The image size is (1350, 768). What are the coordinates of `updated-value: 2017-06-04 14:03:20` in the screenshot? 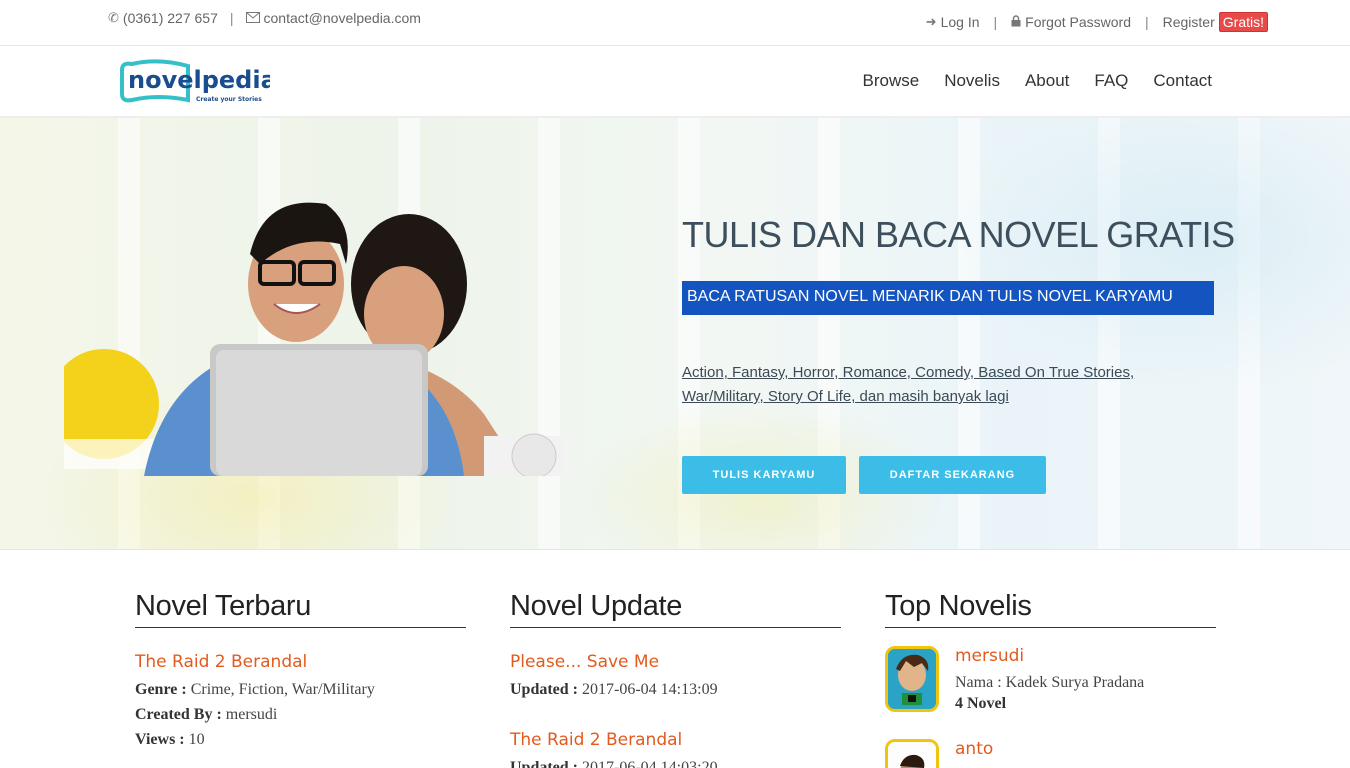 It's located at (650, 763).